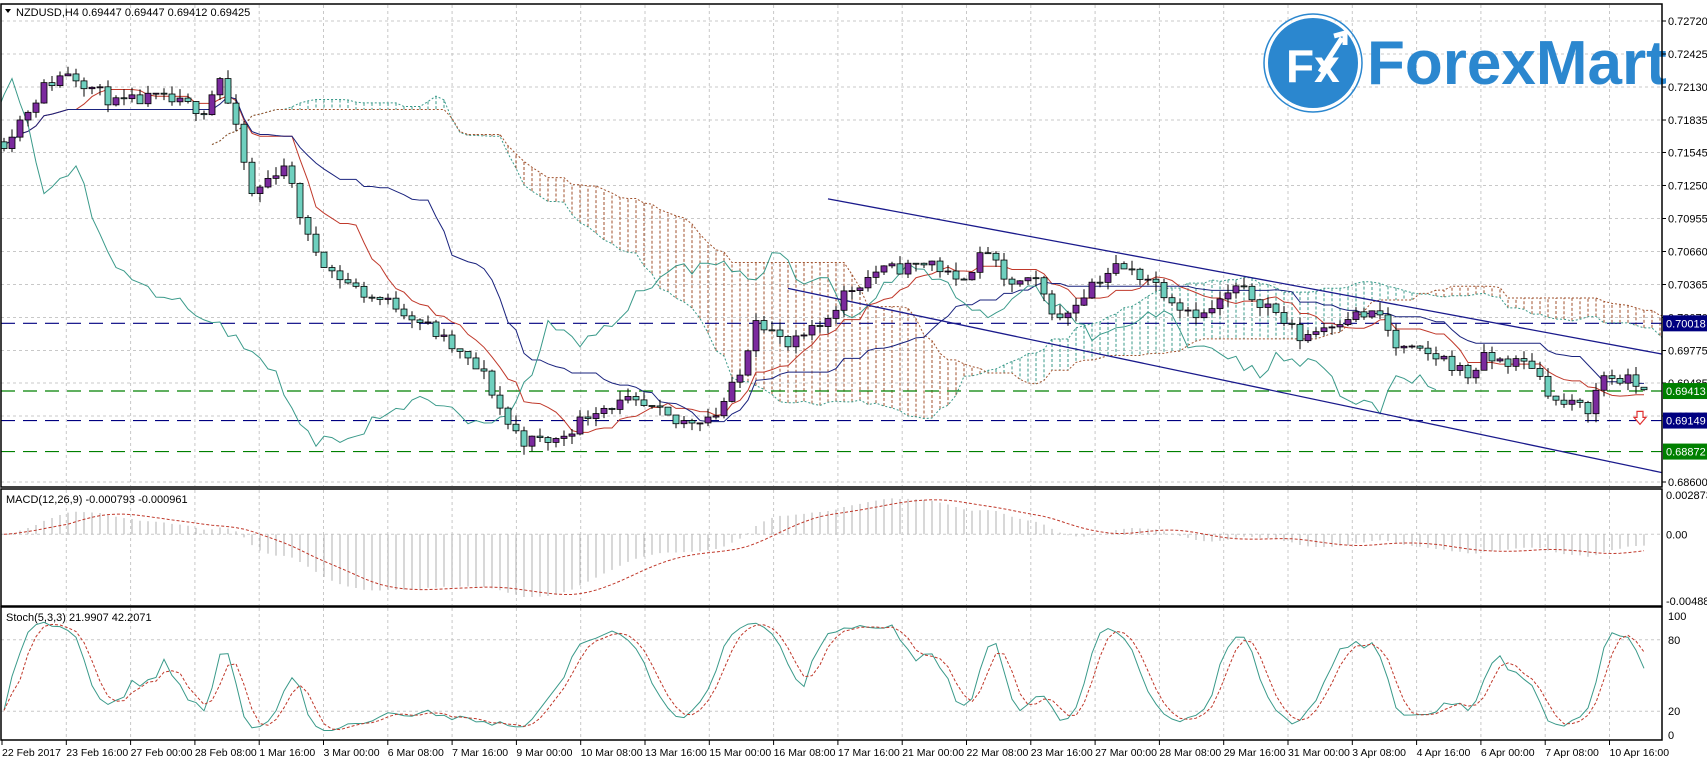  Describe the element at coordinates (612, 753) in the screenshot. I see `time-label: 10 Mar 08:00` at that location.